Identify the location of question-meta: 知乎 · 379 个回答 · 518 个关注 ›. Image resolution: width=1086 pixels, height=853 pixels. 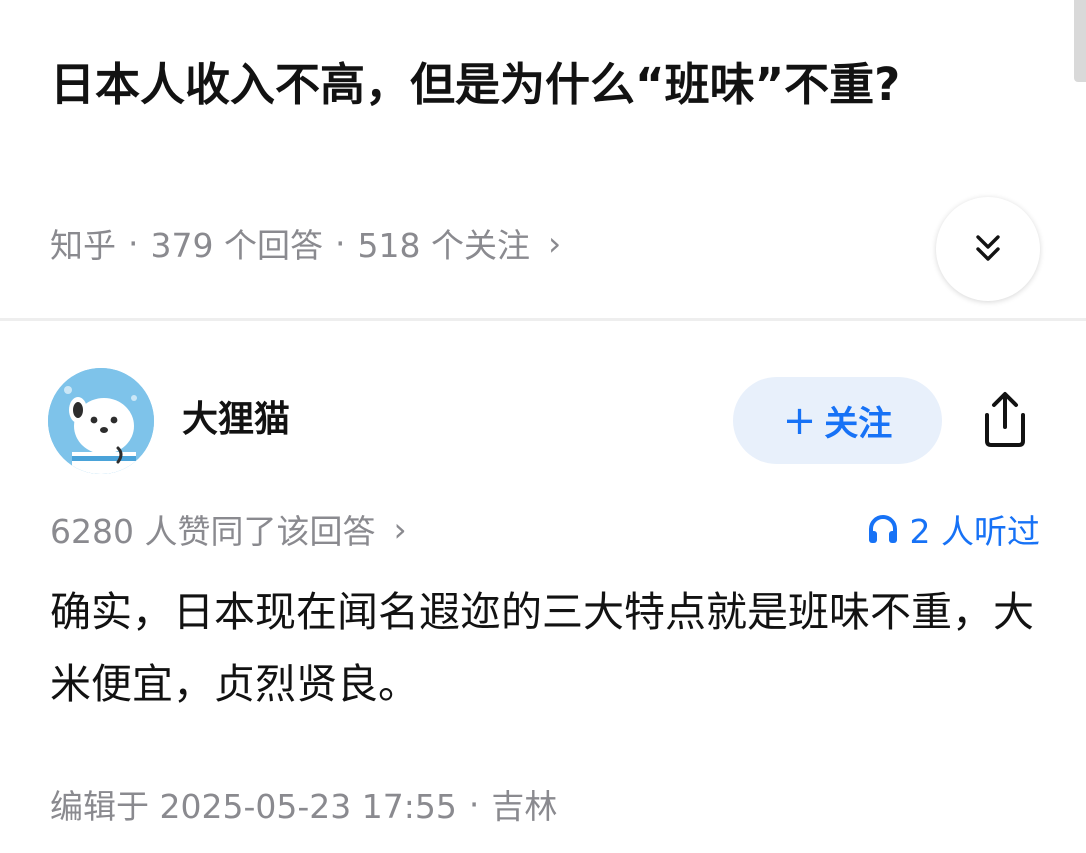
(305, 243).